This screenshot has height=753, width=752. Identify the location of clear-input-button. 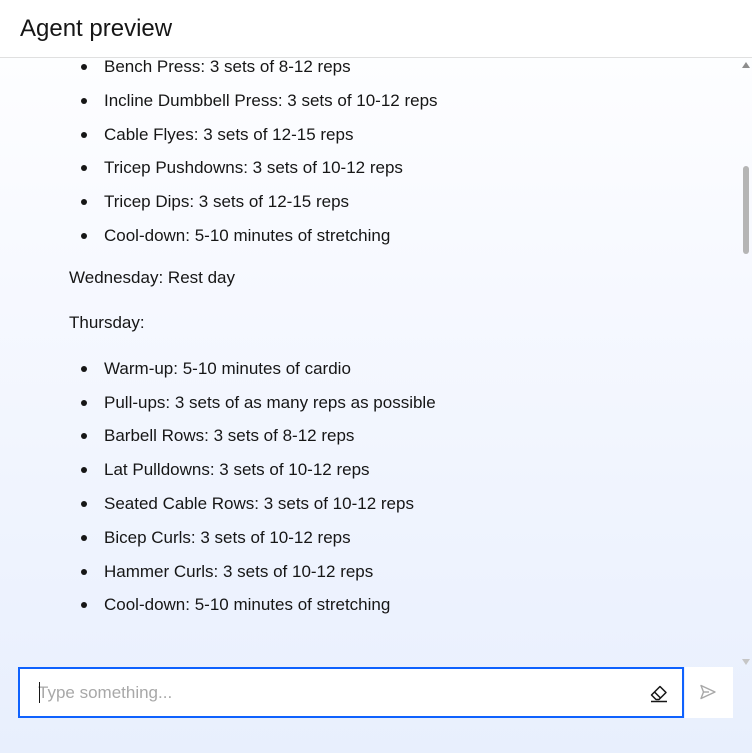
(659, 693).